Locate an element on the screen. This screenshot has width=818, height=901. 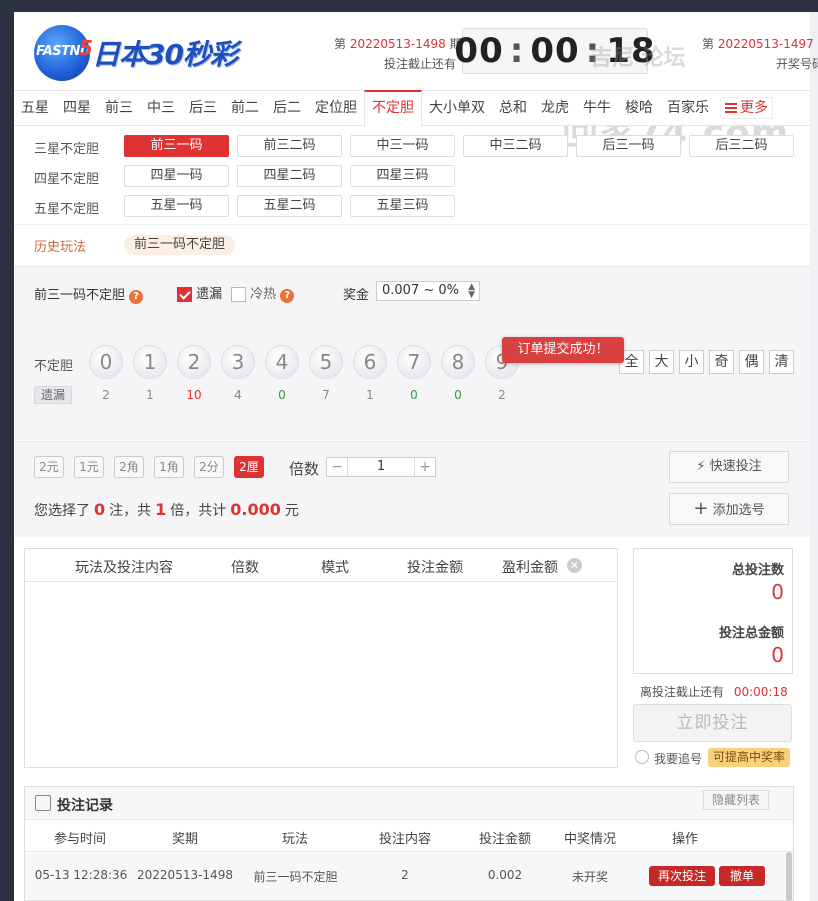
cart-header: 玩法及投注内容 倍数 模式 投注金额 盈利金额 ✕ is located at coordinates (321, 565).